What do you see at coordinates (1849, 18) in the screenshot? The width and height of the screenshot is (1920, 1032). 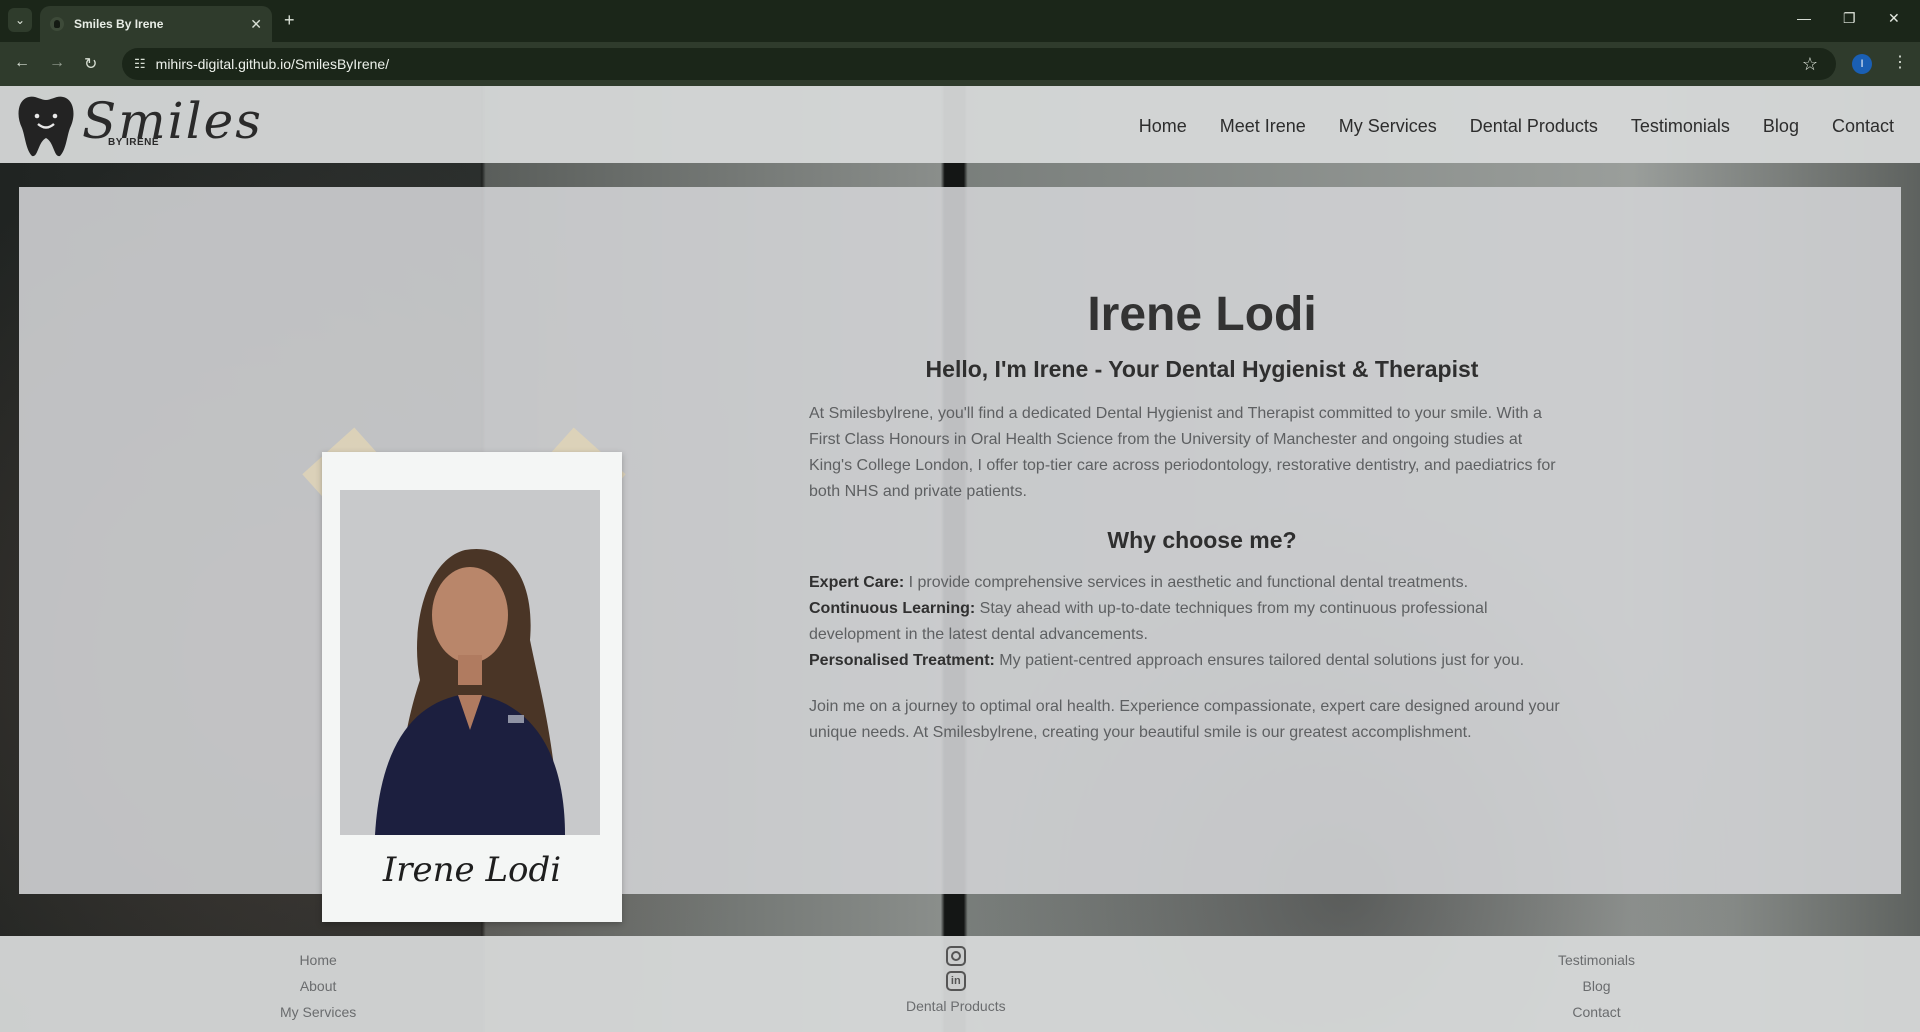 I see `restore-icon: ❐` at bounding box center [1849, 18].